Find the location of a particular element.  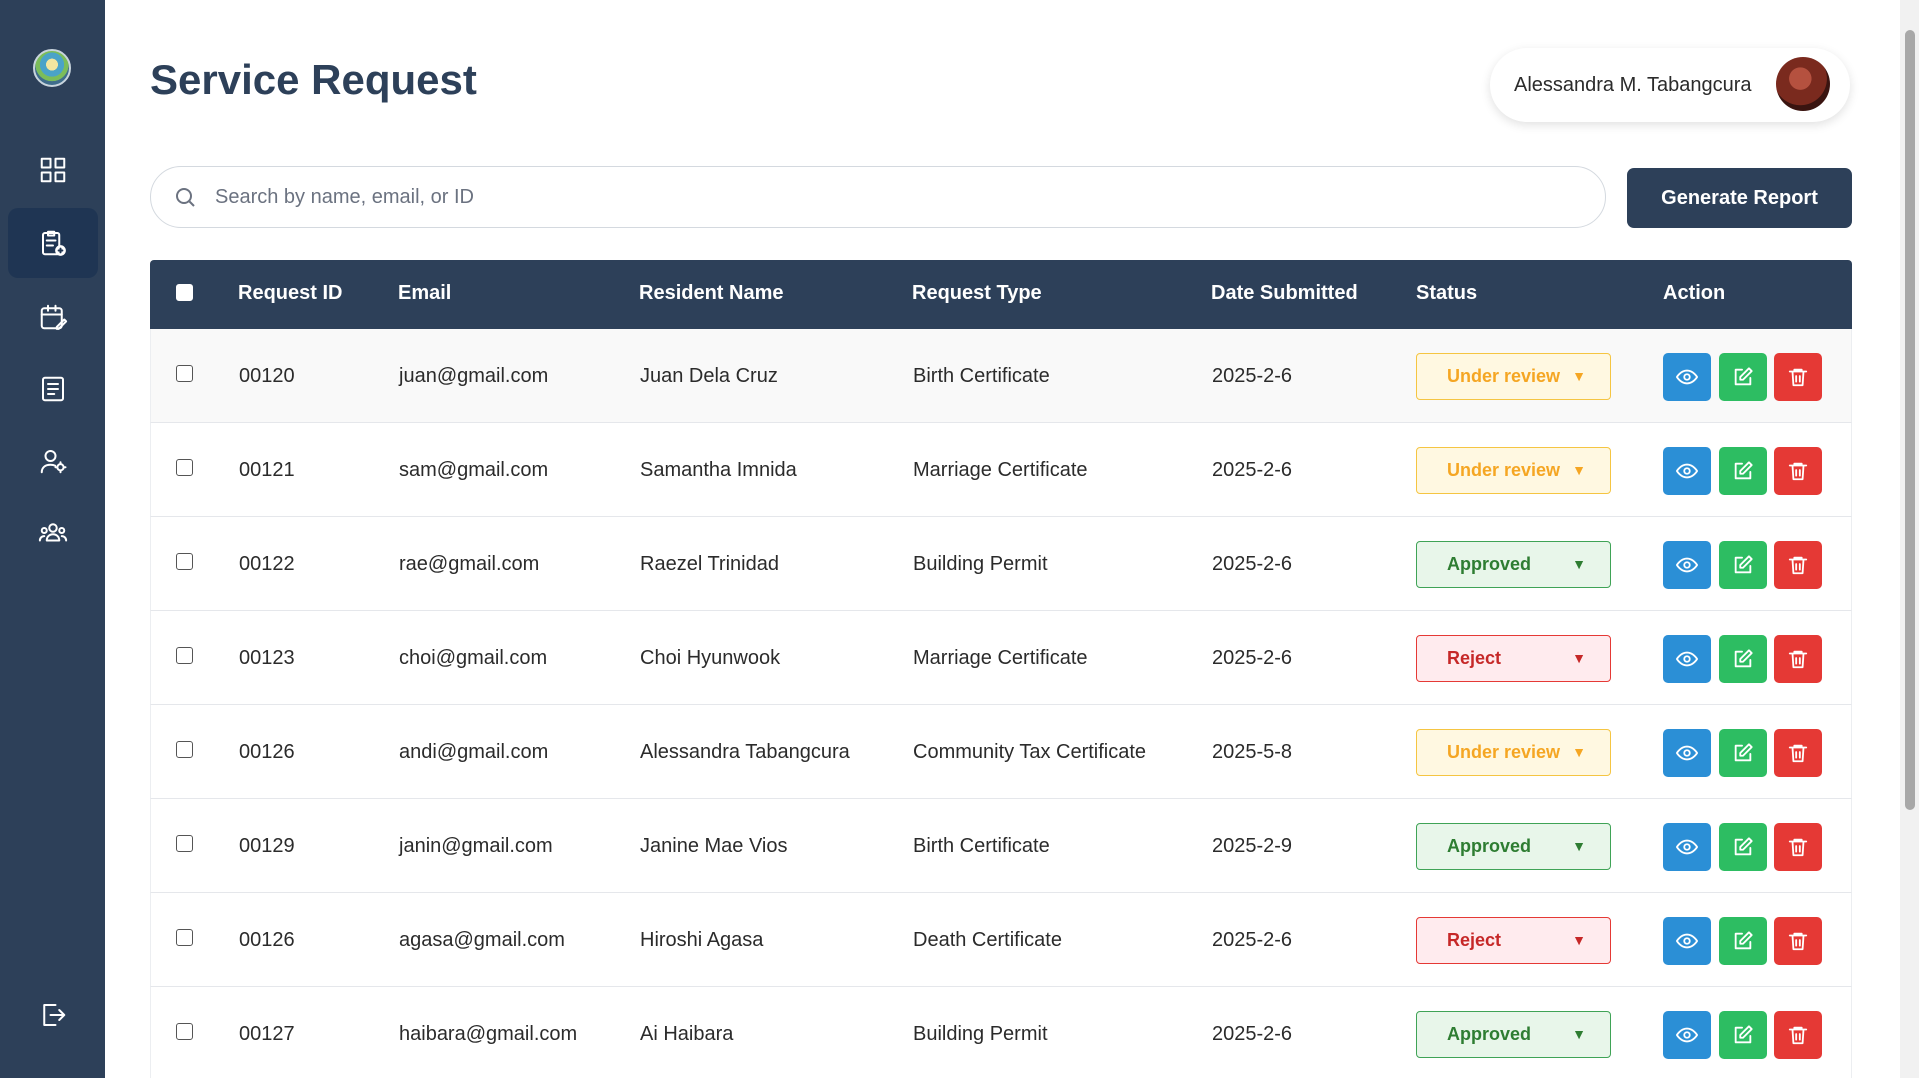

user-profile-card: Alessandra M. Tabangcura is located at coordinates (1670, 85).